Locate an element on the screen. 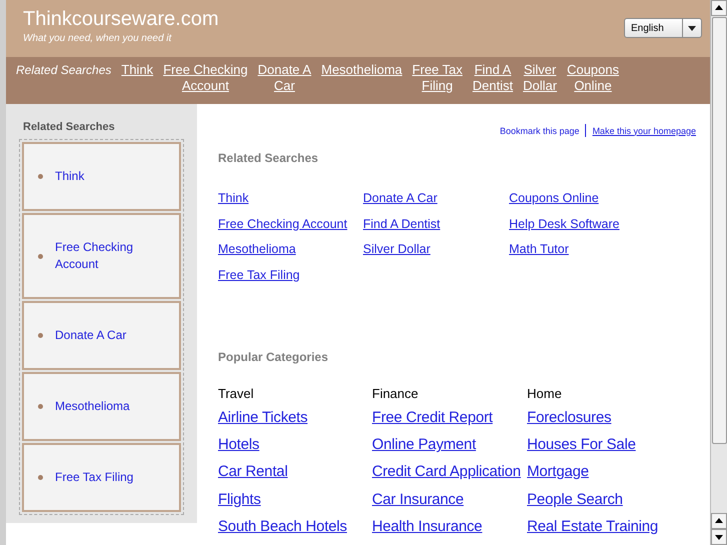 This screenshot has width=727, height=545. category-link: Credit Card Application is located at coordinates (449, 472).